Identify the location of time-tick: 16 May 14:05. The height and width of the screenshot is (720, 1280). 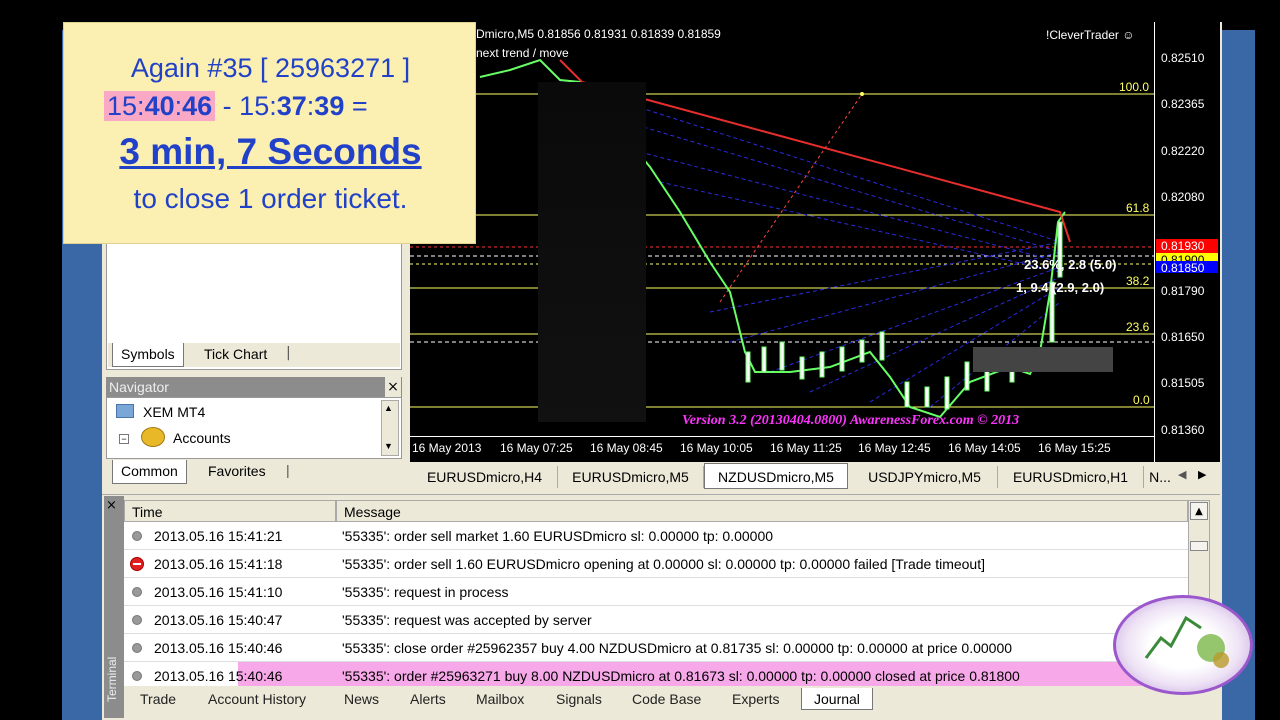
(984, 448).